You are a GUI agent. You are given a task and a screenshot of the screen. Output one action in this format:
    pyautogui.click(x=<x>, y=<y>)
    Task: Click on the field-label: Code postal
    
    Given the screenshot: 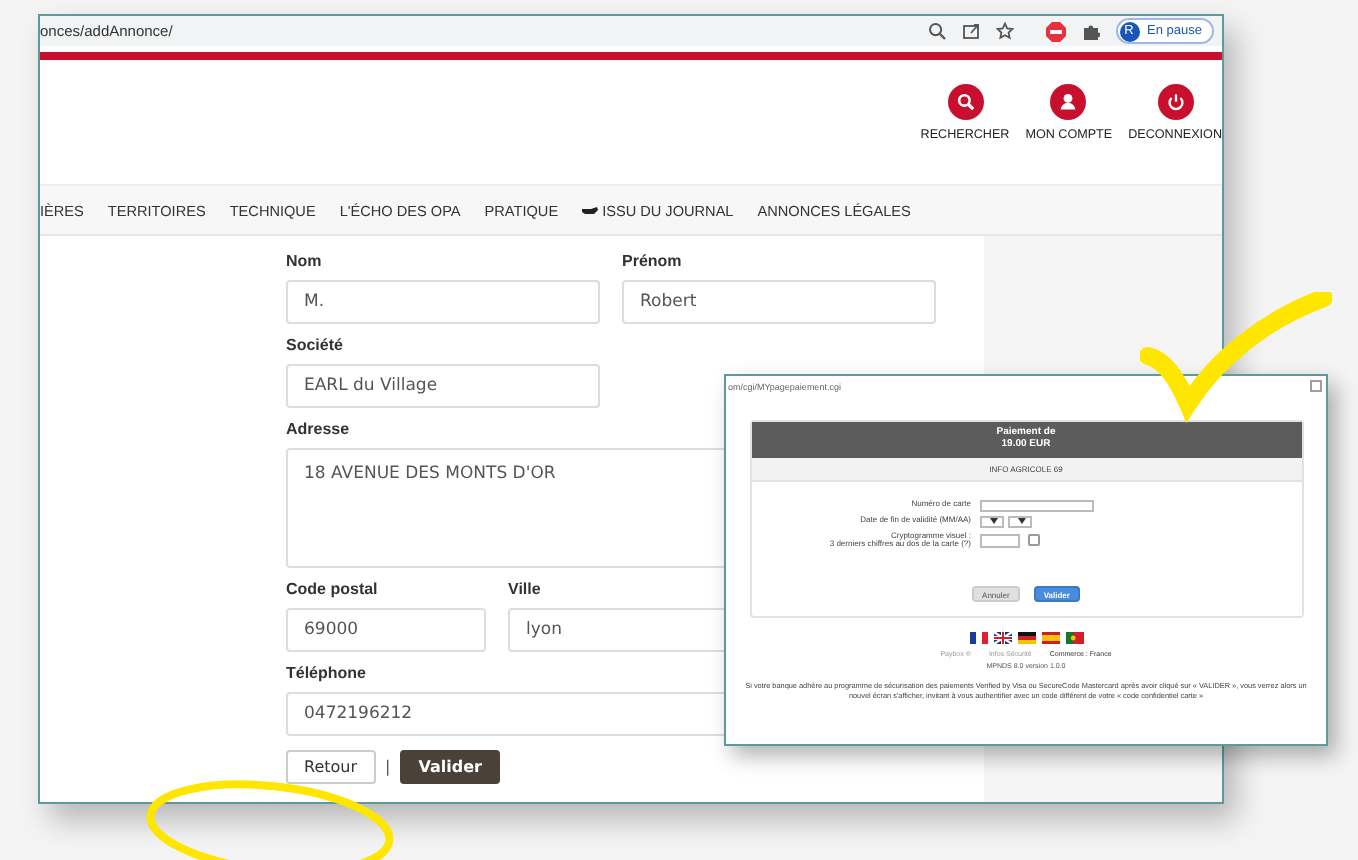 What is the action you would take?
    pyautogui.click(x=333, y=589)
    